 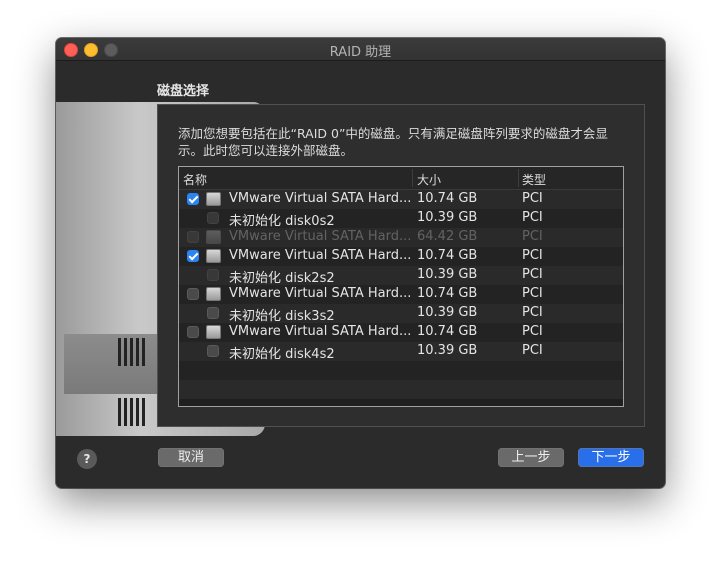 What do you see at coordinates (282, 316) in the screenshot?
I see `cell-name: 未初始化 disk3s2` at bounding box center [282, 316].